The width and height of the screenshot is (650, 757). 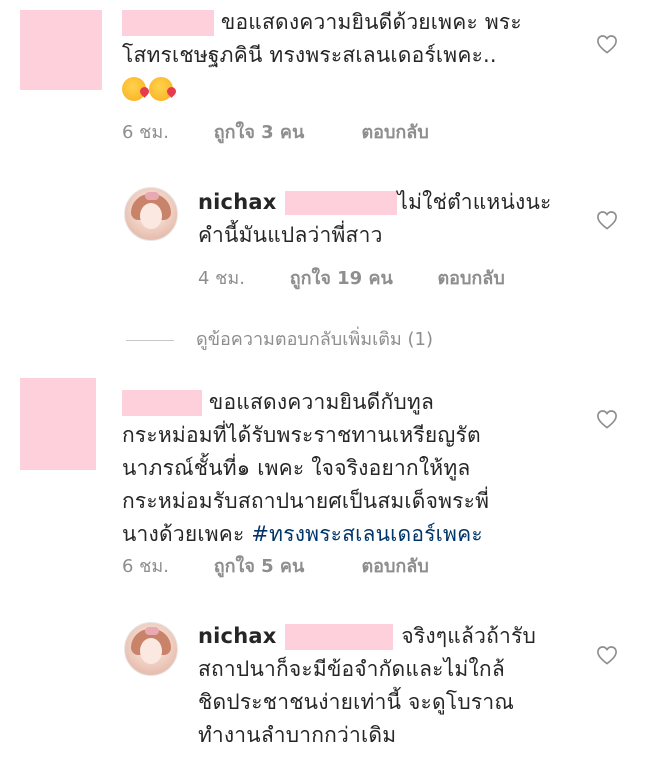 What do you see at coordinates (297, 735) in the screenshot?
I see `comment-line: ทำงานลำบากกว่าเดิม` at bounding box center [297, 735].